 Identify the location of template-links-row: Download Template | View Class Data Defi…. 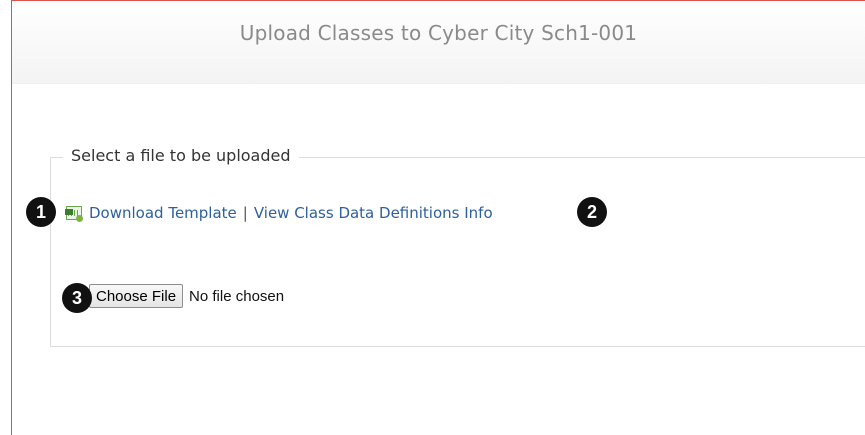
(279, 213).